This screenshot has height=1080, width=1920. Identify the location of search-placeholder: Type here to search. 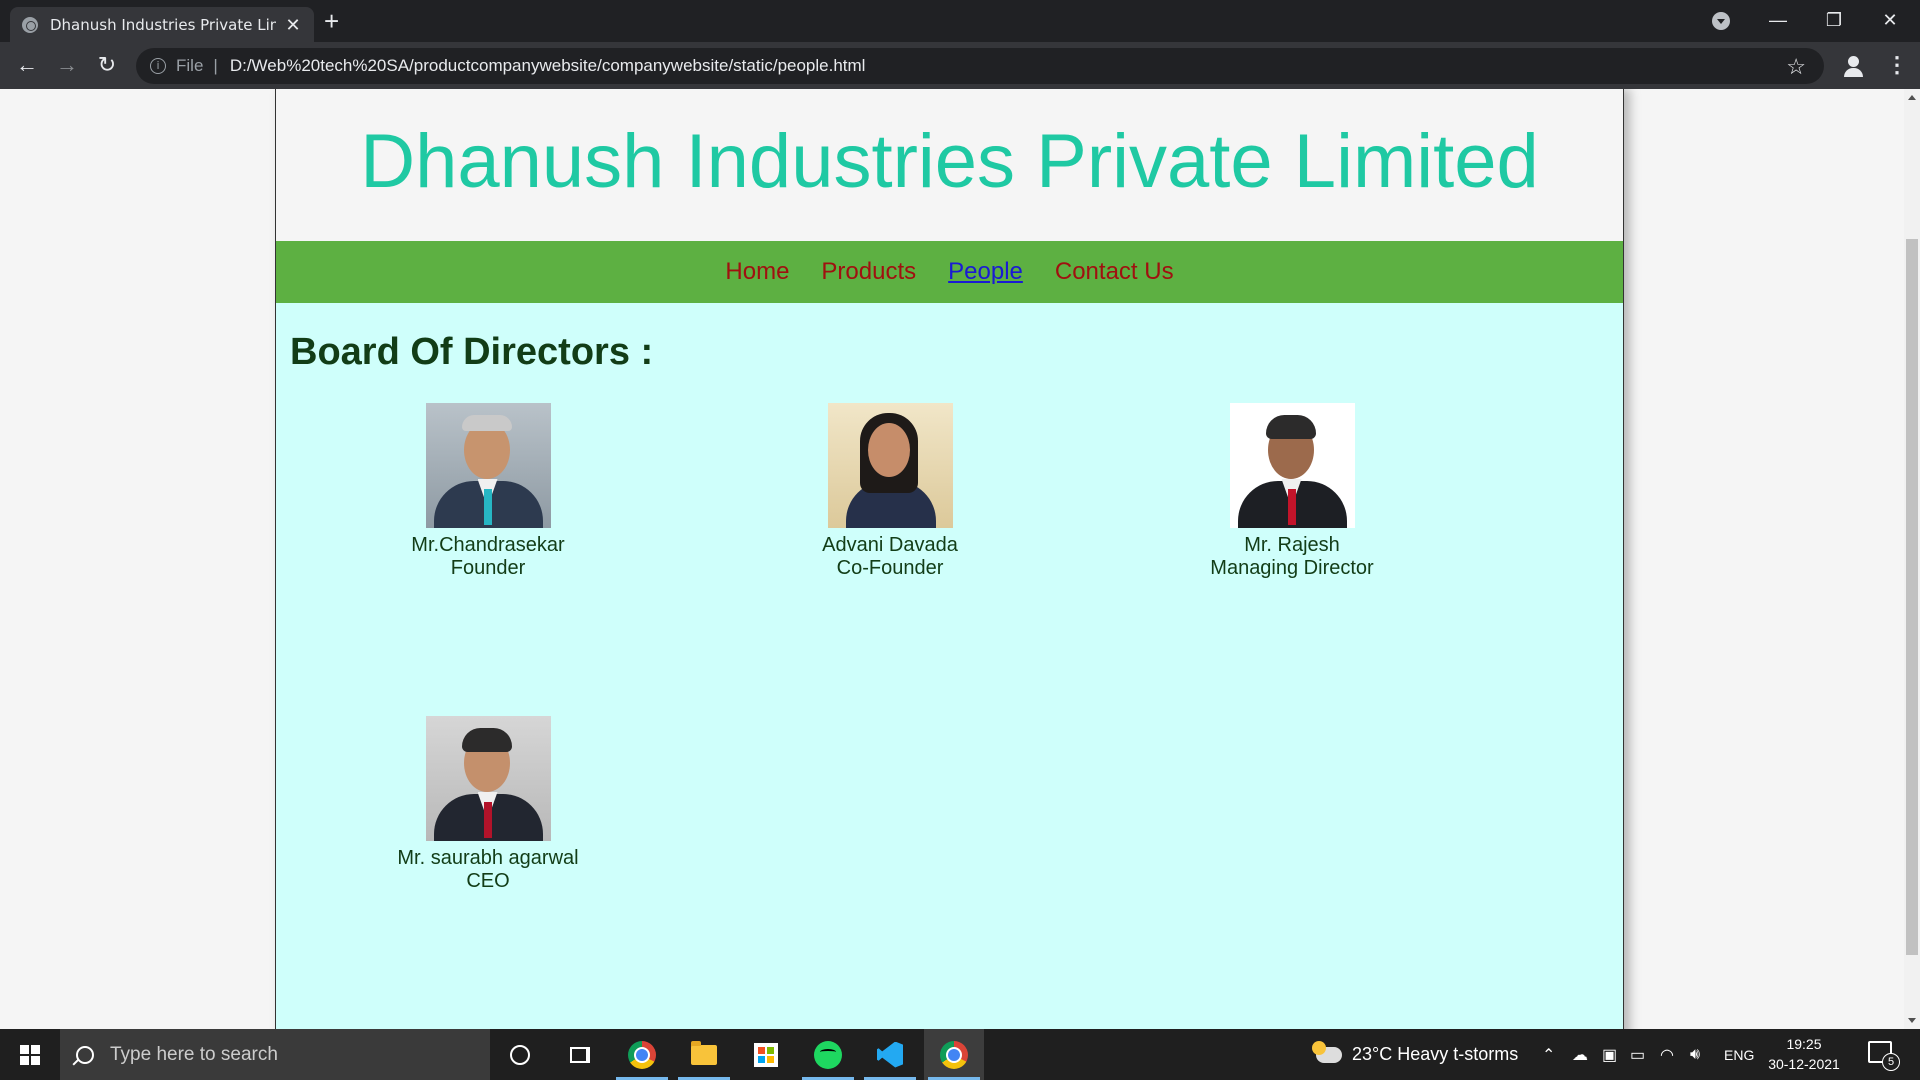
(194, 1054).